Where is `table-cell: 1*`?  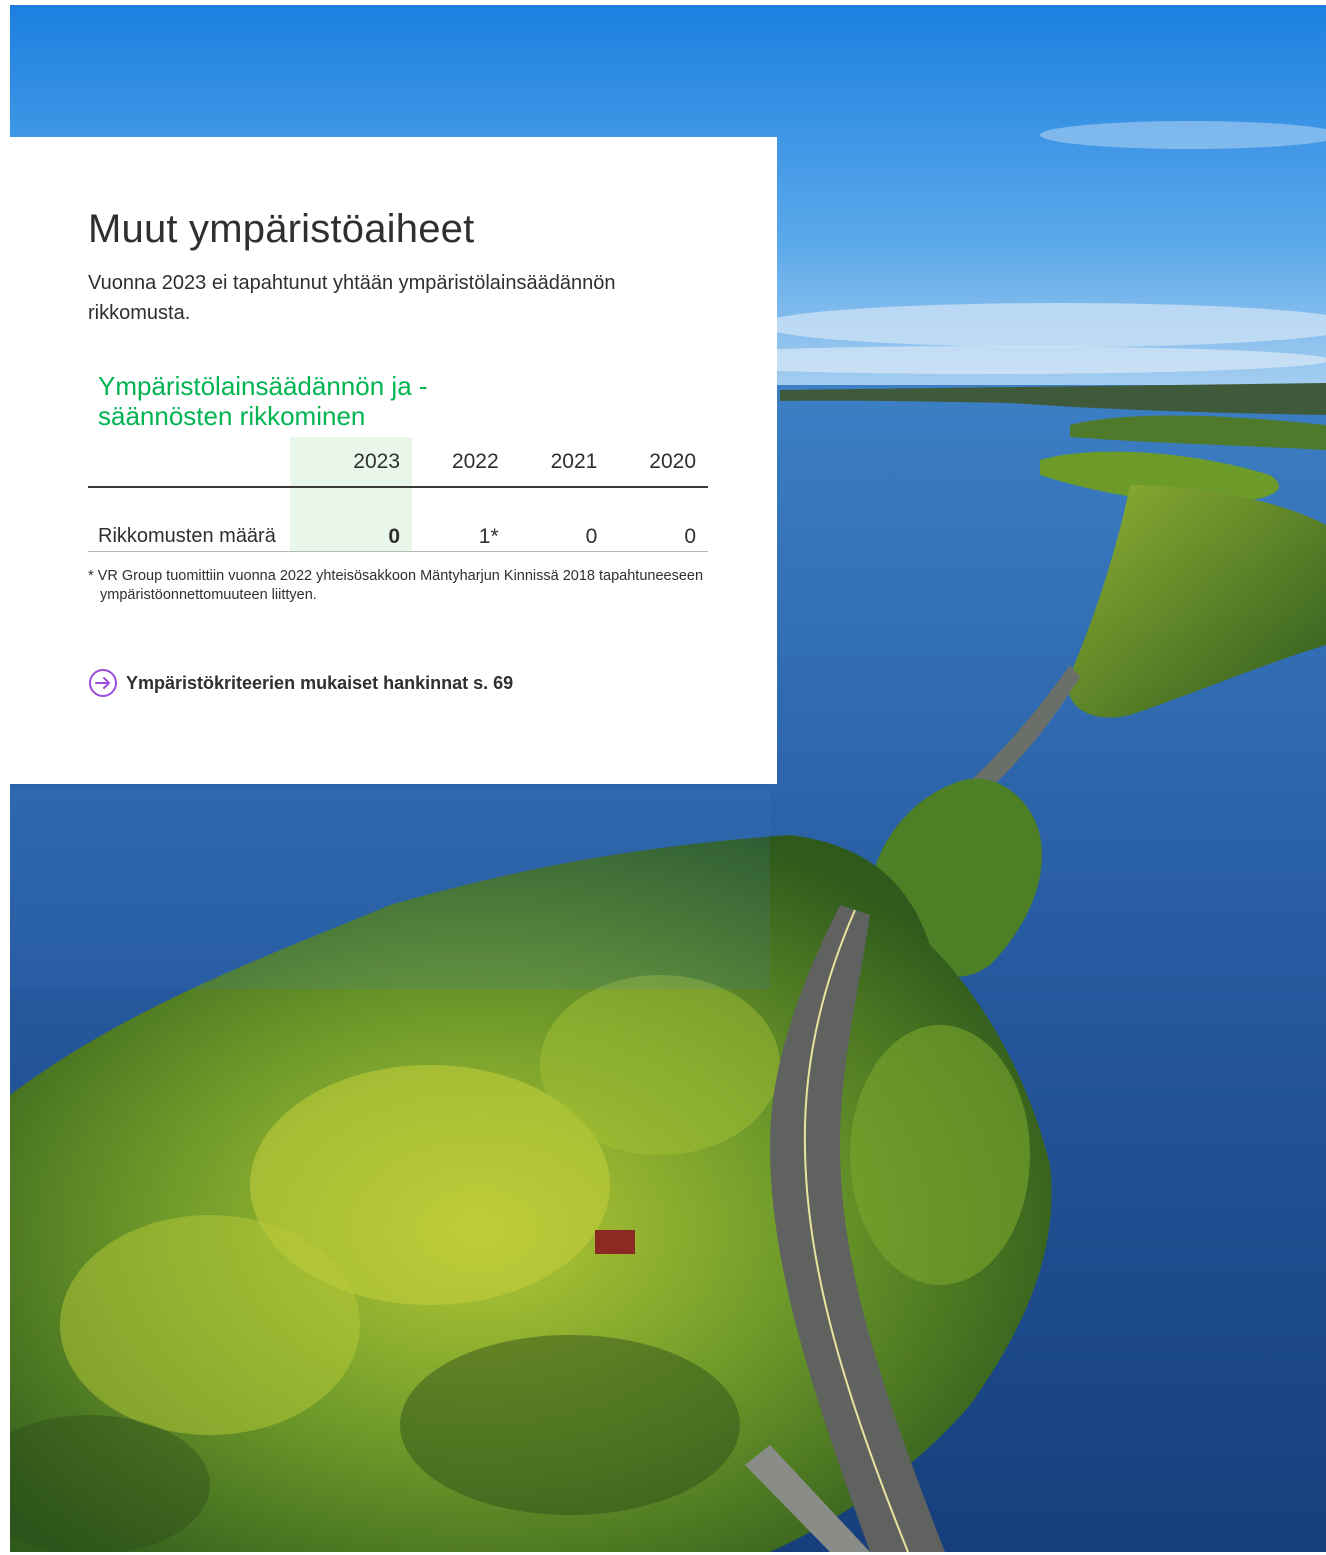 table-cell: 1* is located at coordinates (461, 519).